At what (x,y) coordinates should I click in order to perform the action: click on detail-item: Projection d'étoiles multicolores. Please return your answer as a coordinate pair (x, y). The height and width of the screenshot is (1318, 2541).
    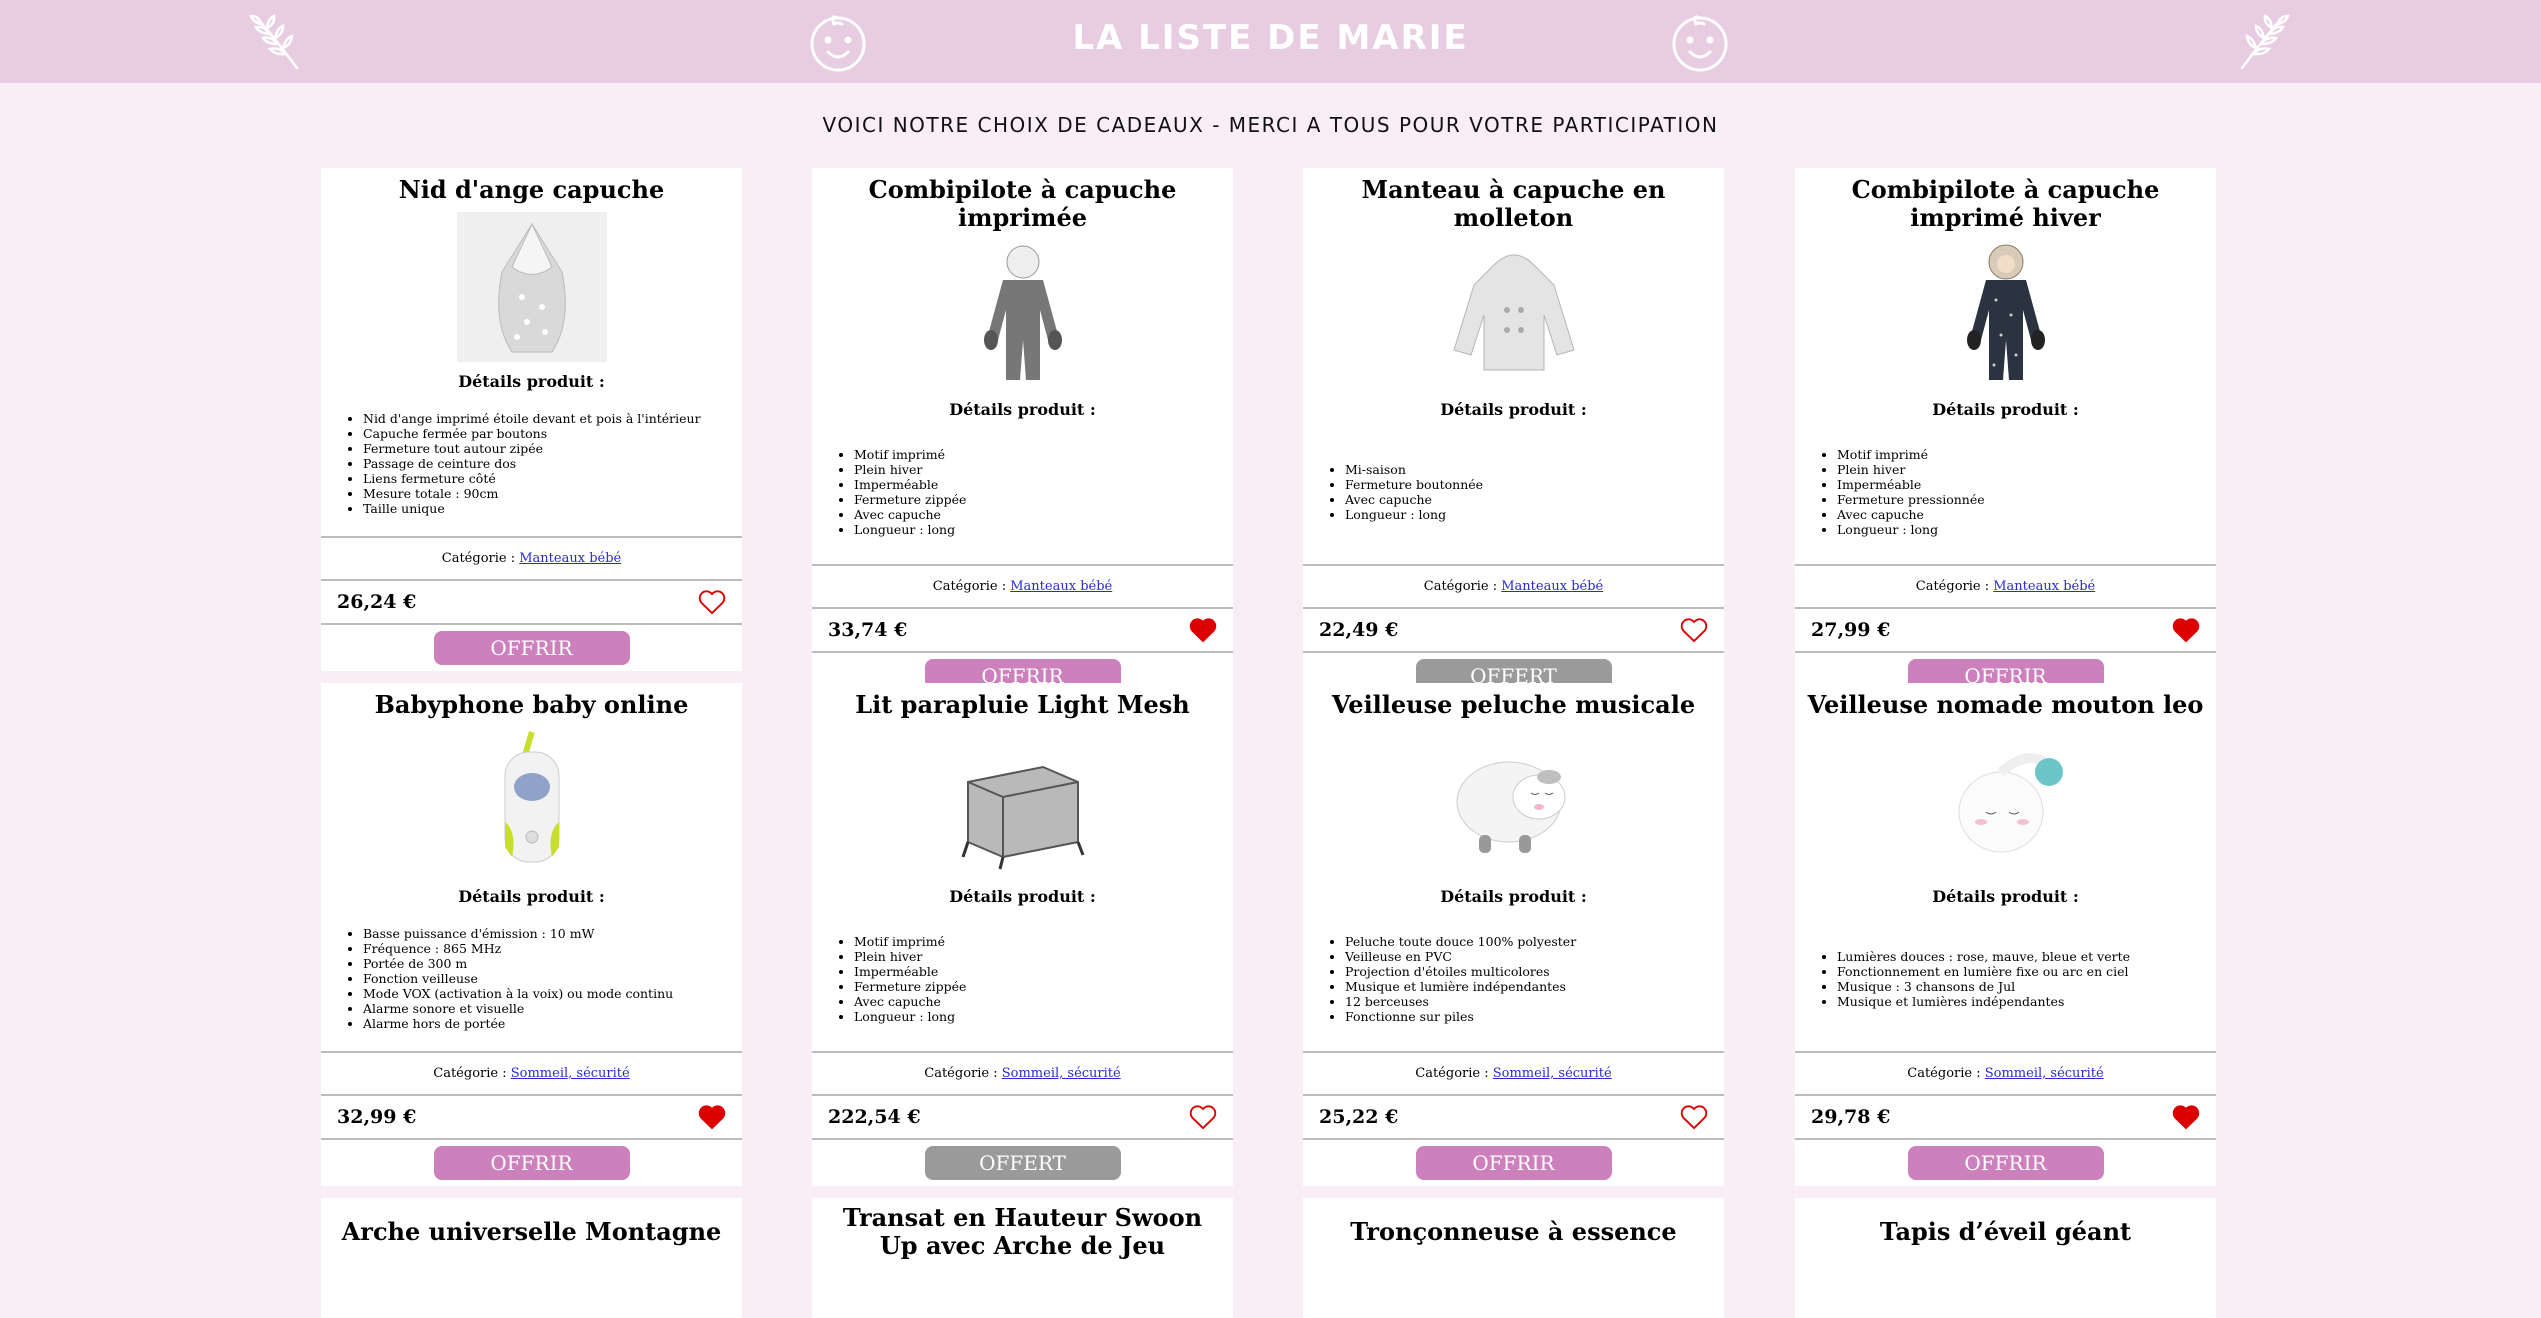
    Looking at the image, I should click on (1460, 971).